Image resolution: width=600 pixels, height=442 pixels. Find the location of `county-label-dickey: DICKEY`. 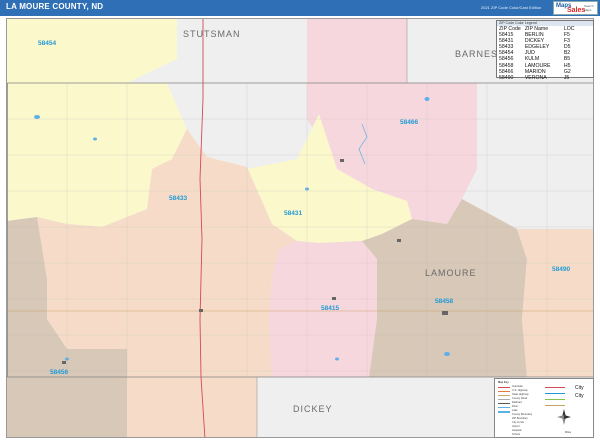

county-label-dickey: DICKEY is located at coordinates (313, 409).